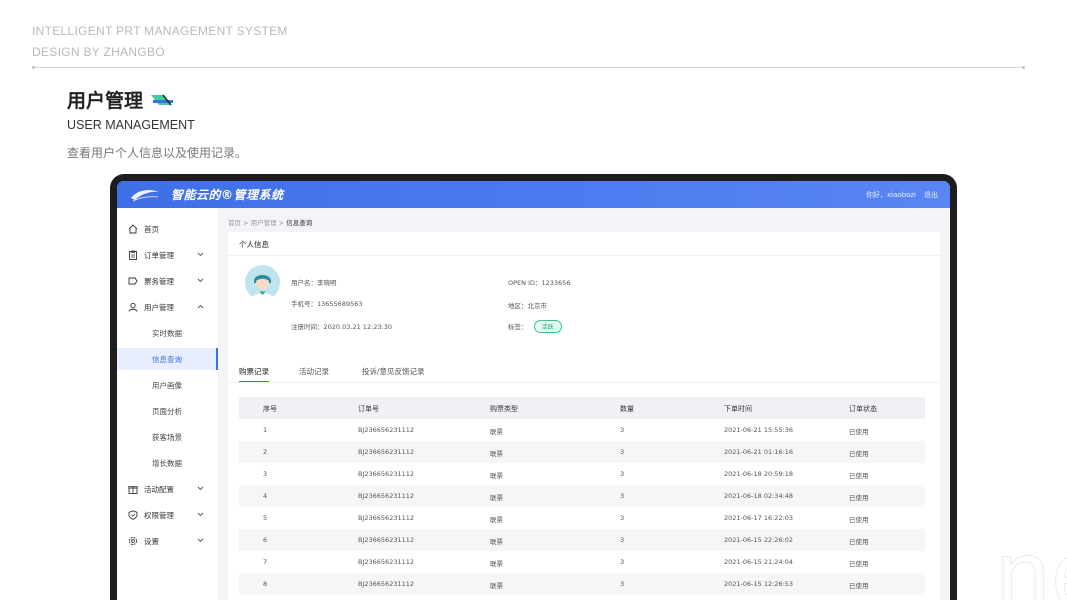  I want to click on avatar, so click(262, 282).